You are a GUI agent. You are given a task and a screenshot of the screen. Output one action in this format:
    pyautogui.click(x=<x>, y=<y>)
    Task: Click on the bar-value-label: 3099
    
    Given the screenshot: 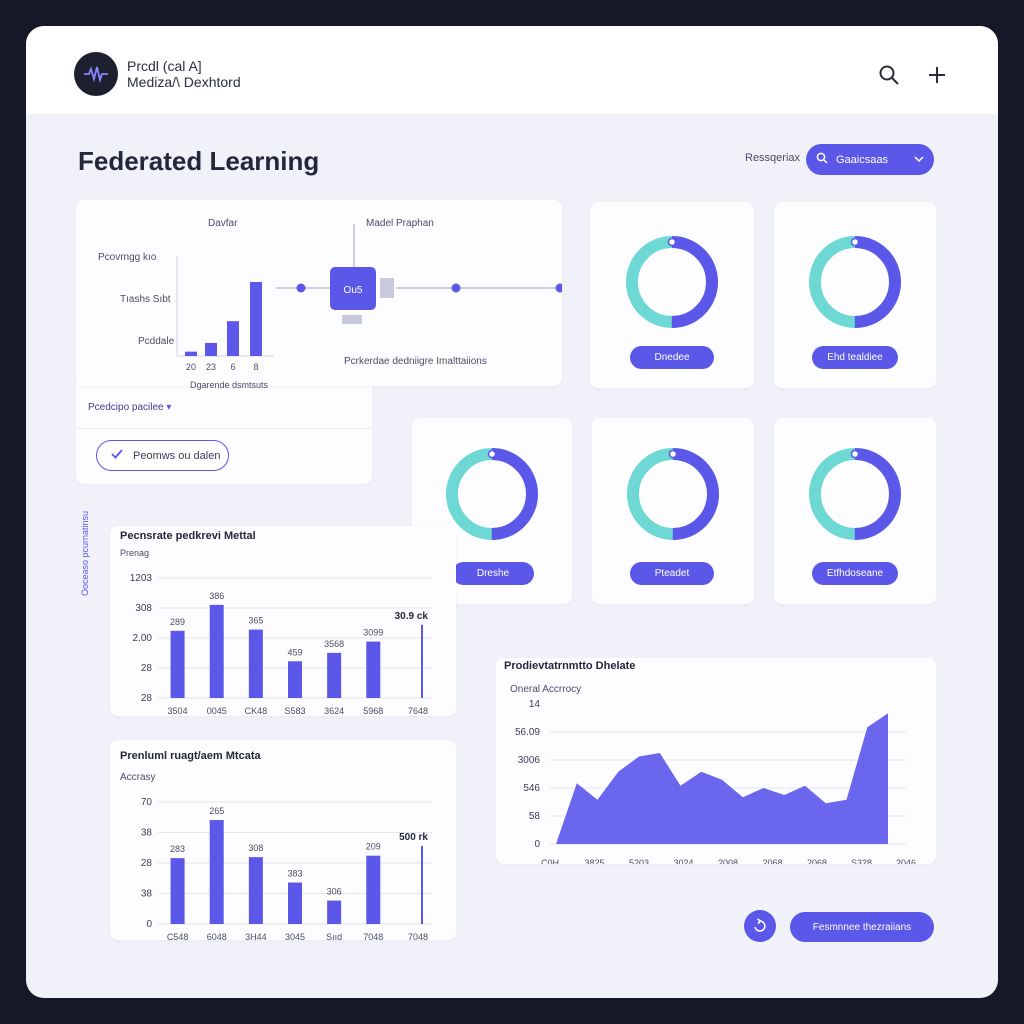 What is the action you would take?
    pyautogui.click(x=373, y=633)
    